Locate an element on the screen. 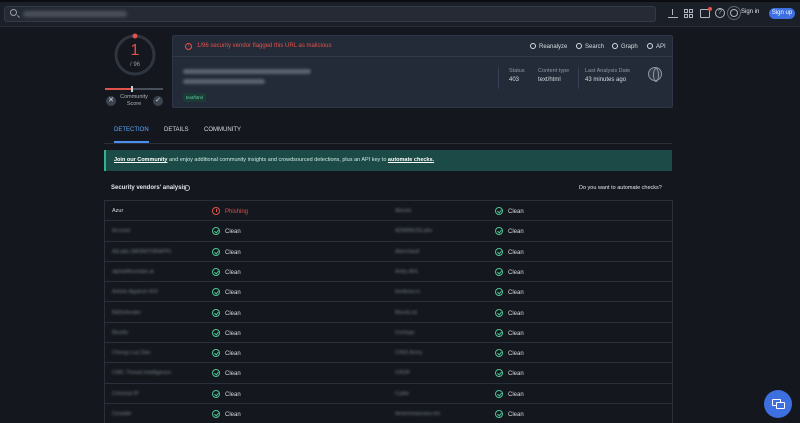 The image size is (800, 423). detection-score: 1 / 96 is located at coordinates (135, 55).